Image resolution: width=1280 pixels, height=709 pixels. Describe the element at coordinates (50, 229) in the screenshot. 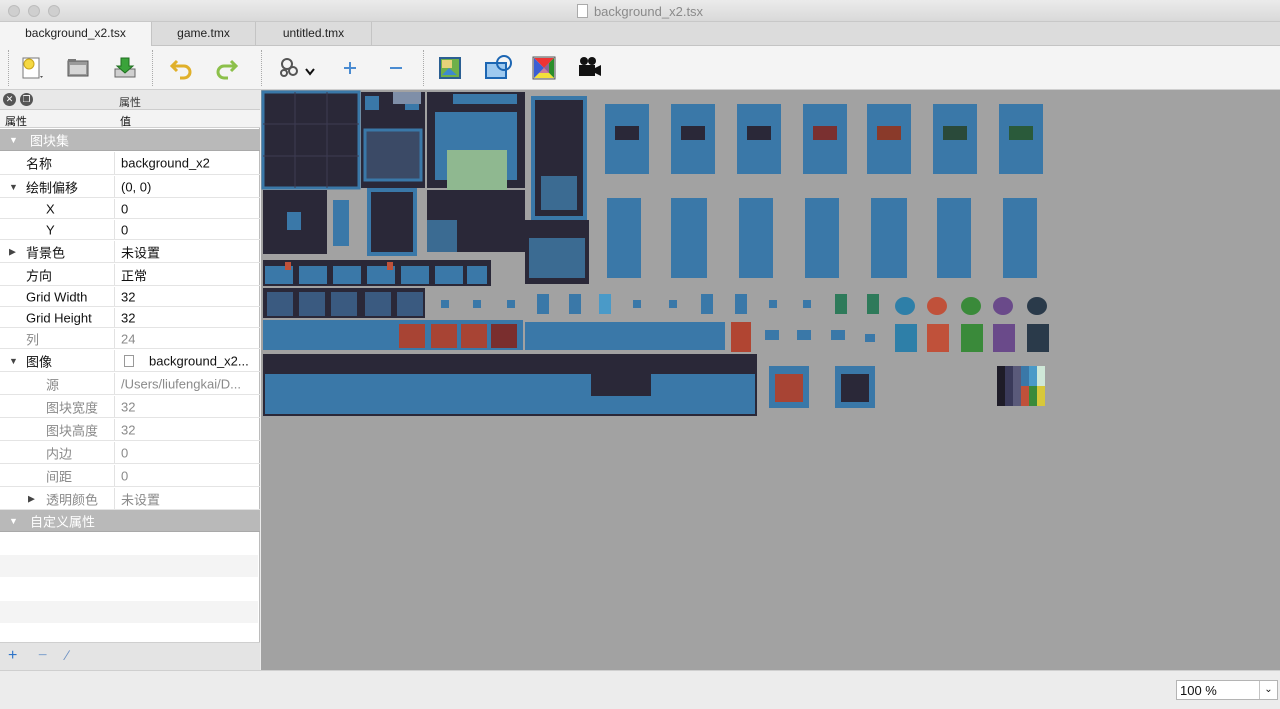

I see `property-label: Y` at that location.